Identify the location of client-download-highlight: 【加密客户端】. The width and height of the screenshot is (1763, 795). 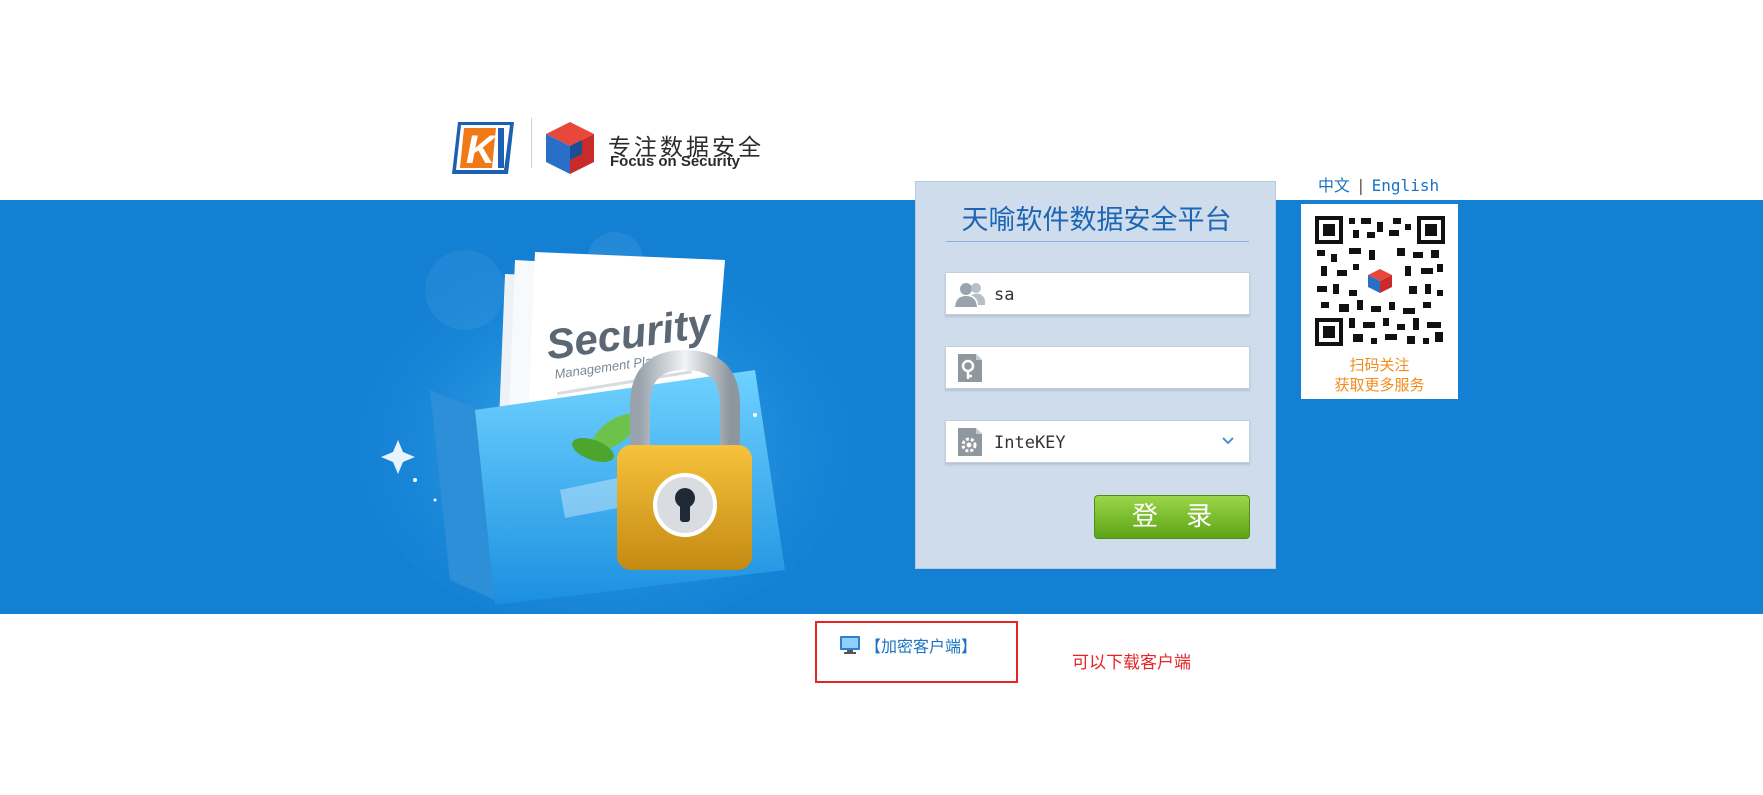
(916, 652).